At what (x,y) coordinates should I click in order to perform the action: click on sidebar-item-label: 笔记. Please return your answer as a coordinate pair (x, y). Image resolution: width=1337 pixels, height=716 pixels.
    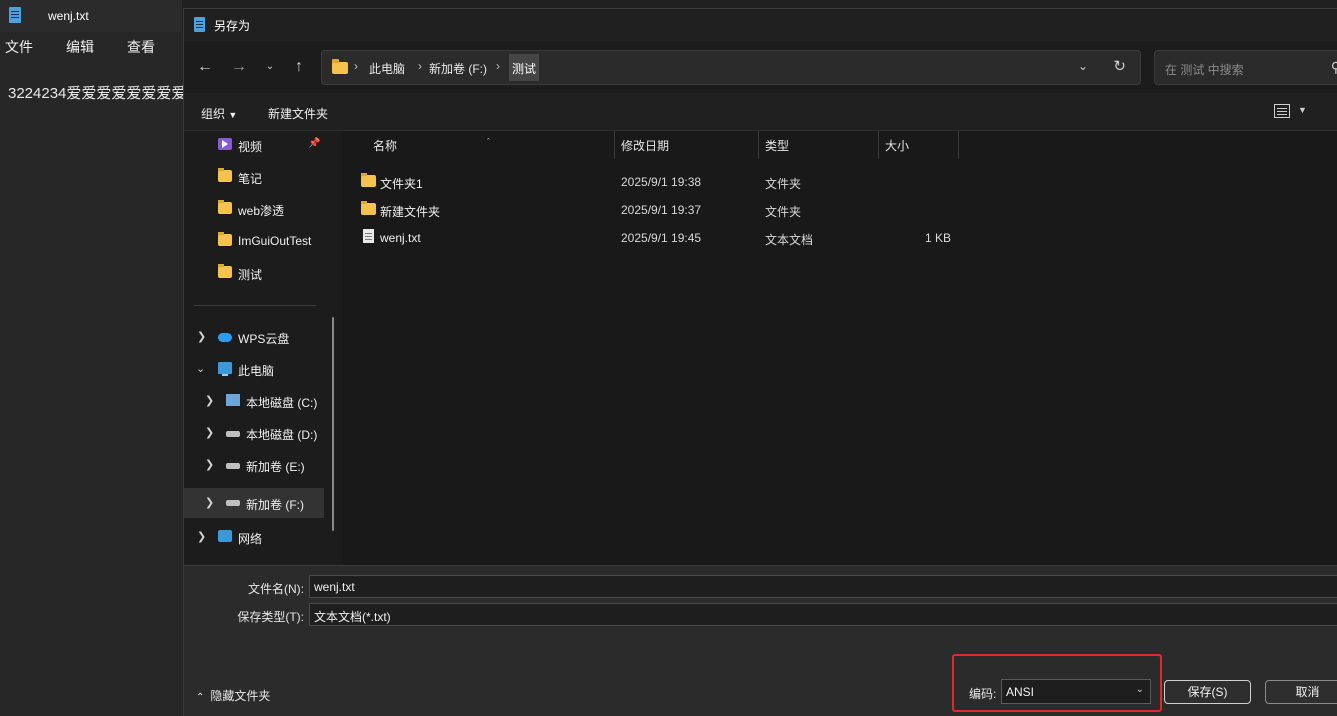
    Looking at the image, I should click on (250, 179).